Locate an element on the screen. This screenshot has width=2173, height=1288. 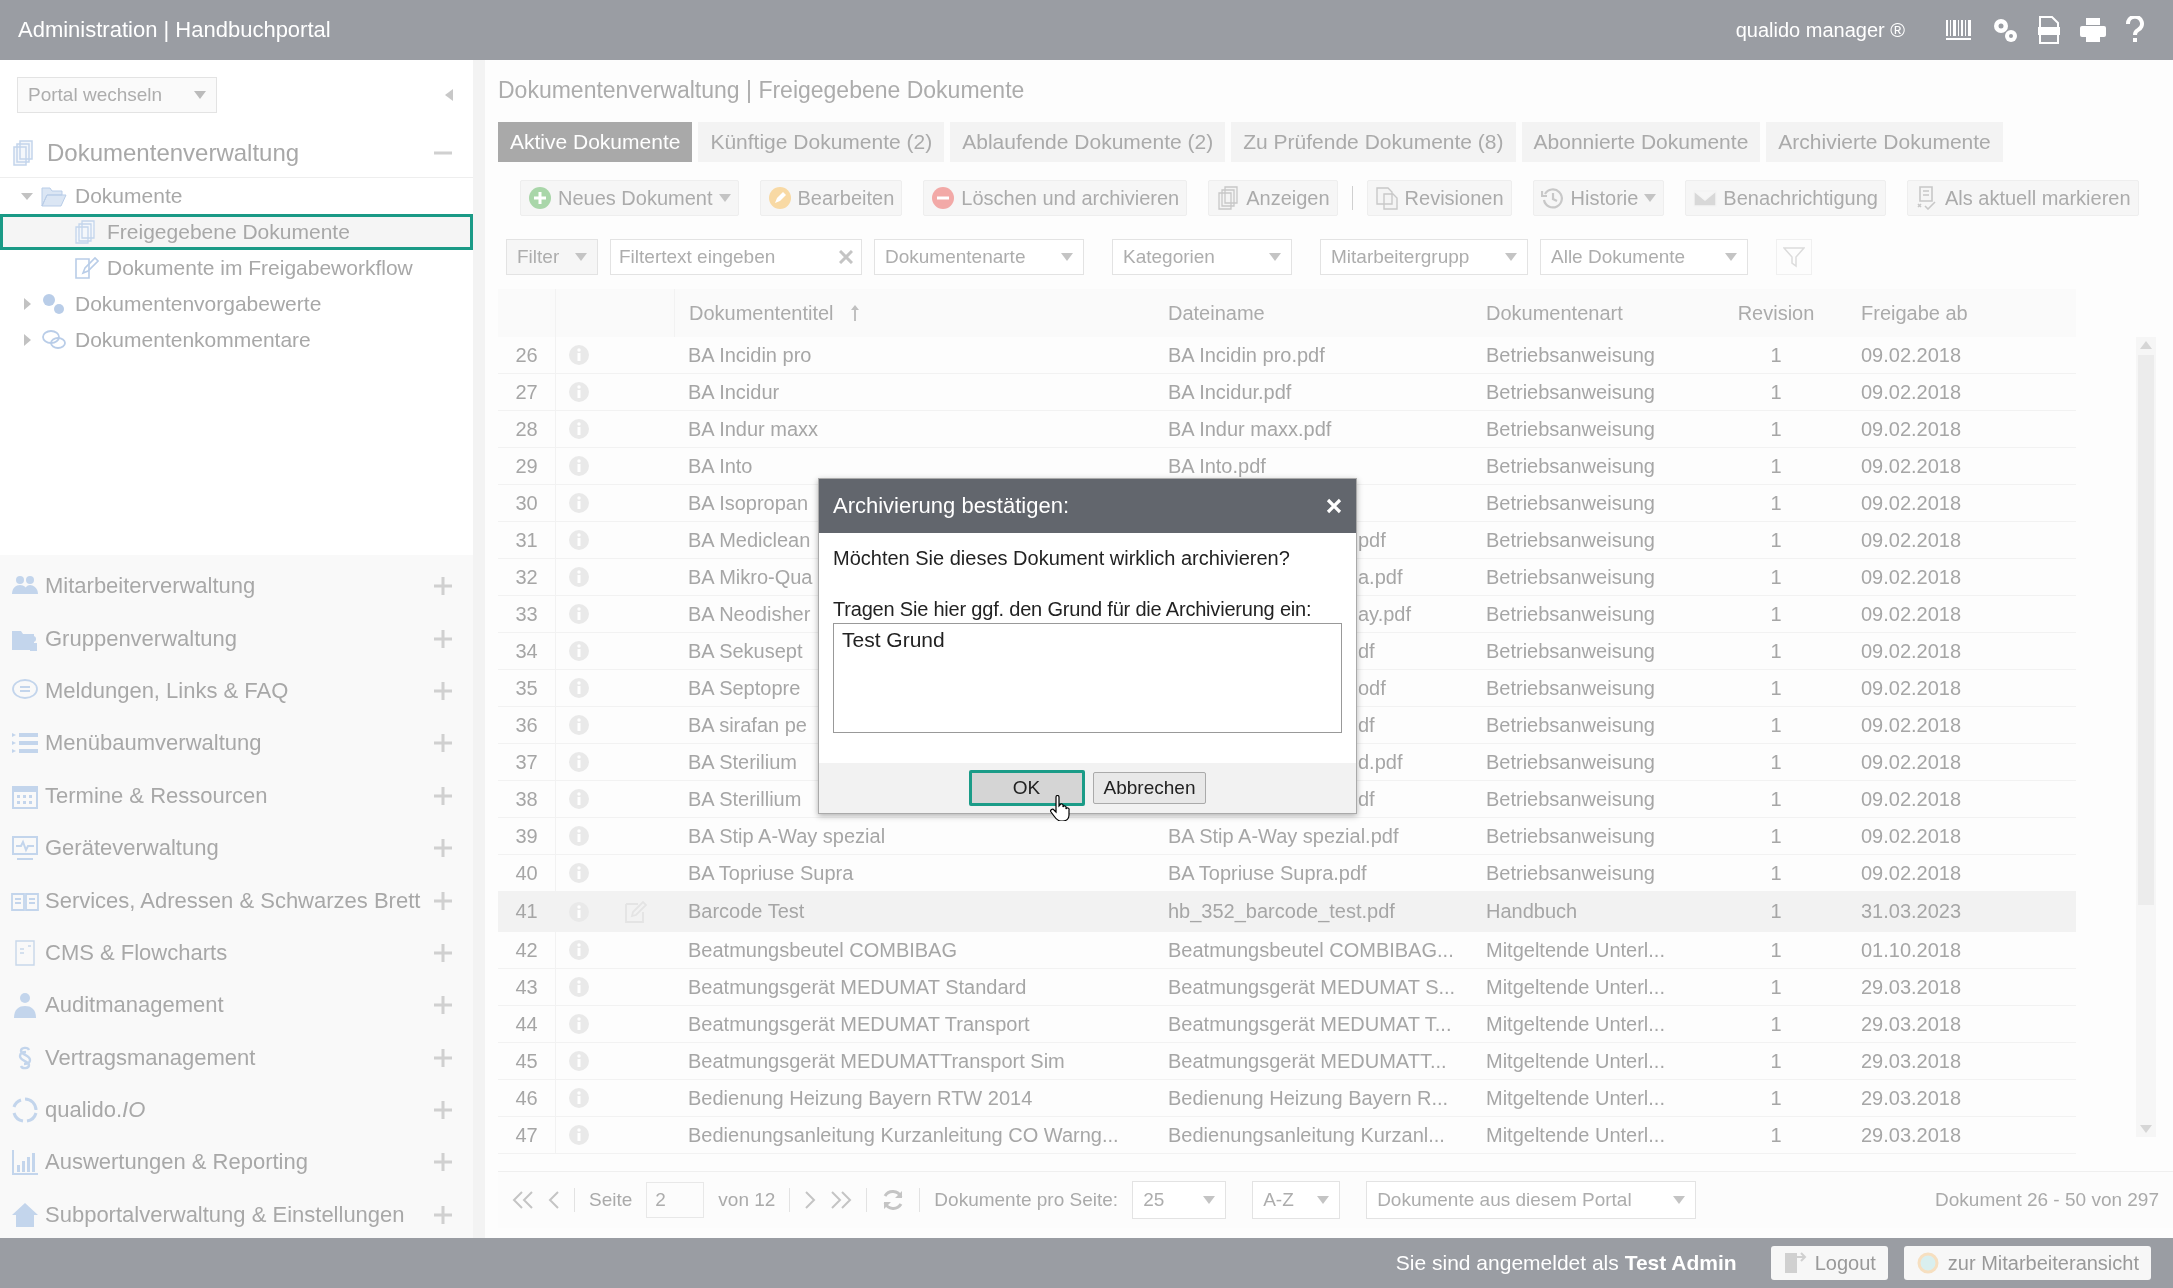
filter-text-field: Filtertext eingeben is located at coordinates (736, 257).